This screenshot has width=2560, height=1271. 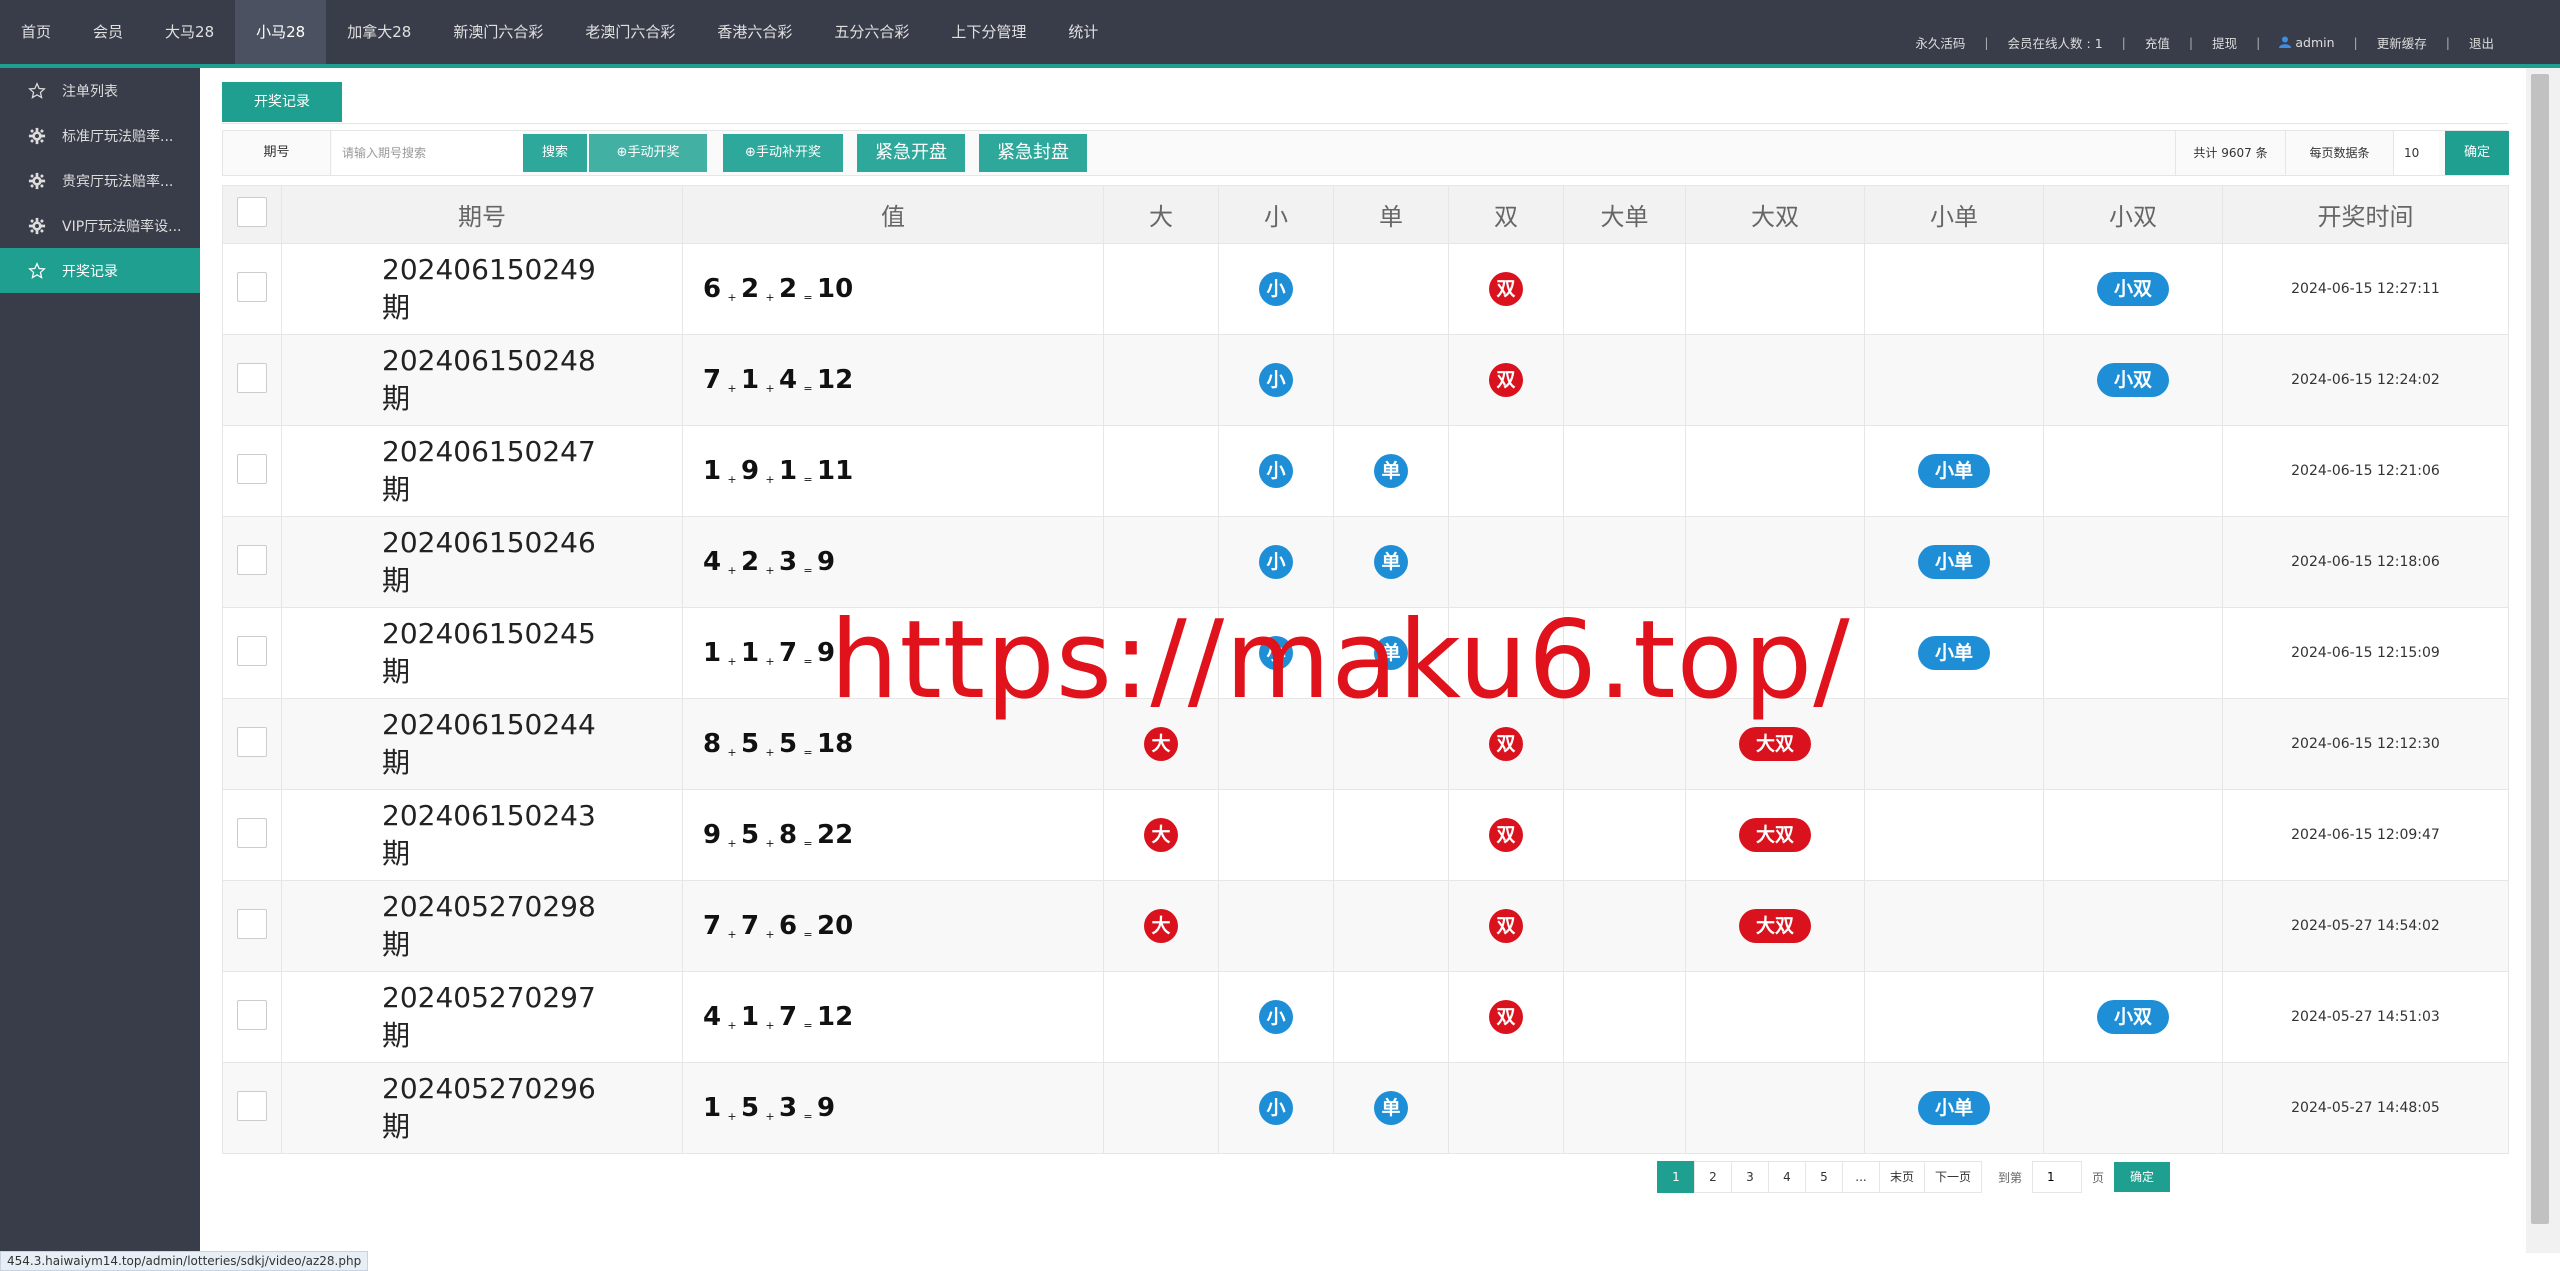 I want to click on nav-item: 统计, so click(x=1083, y=32).